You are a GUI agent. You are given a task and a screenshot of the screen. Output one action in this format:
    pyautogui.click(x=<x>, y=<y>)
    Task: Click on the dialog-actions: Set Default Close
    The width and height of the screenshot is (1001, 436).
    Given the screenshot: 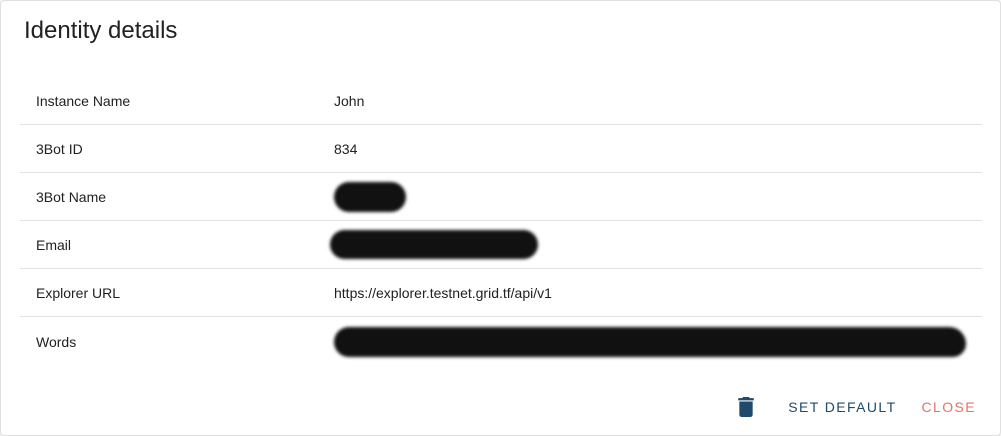 What is the action you would take?
    pyautogui.click(x=859, y=407)
    